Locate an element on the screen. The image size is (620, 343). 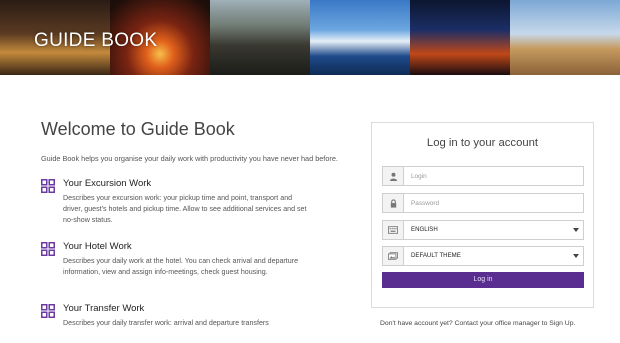
keyboard-icon is located at coordinates (393, 230).